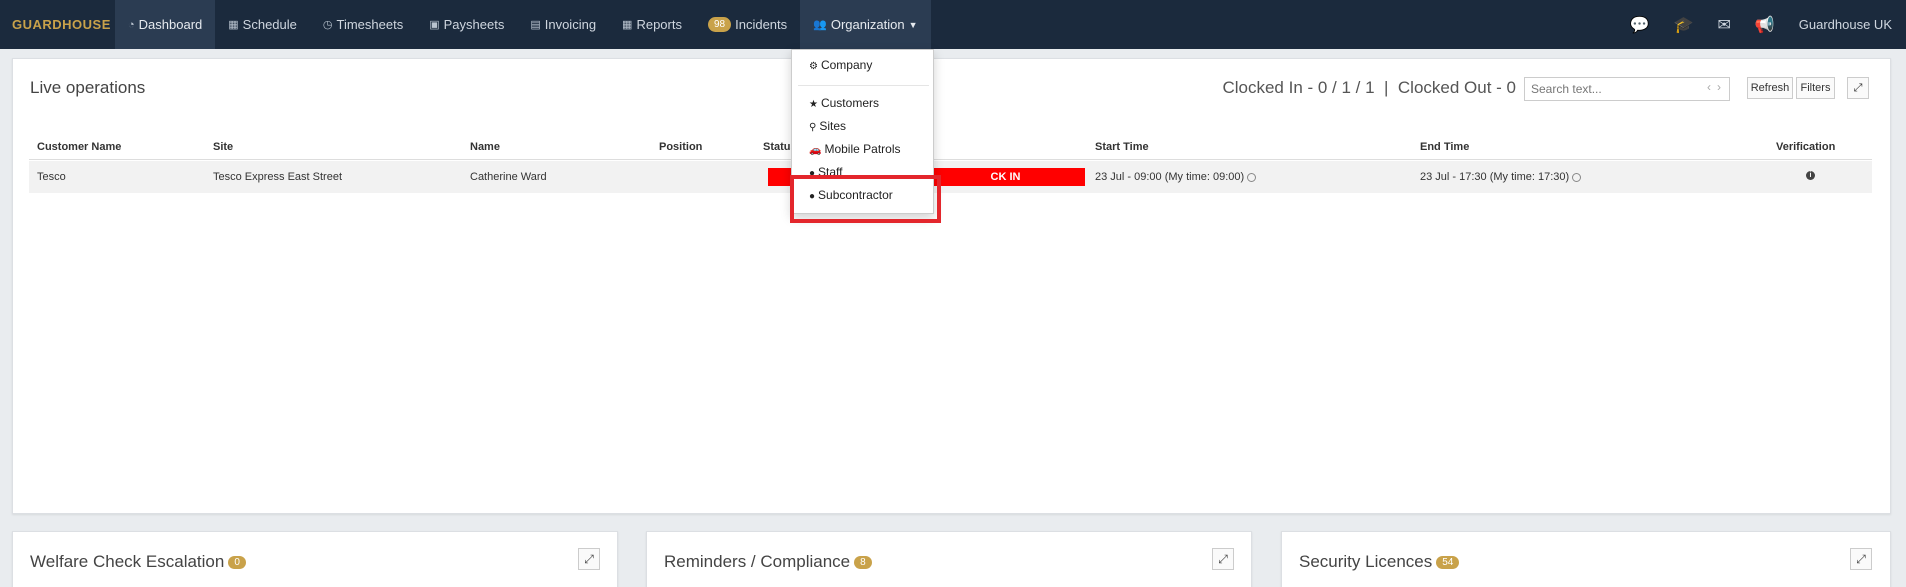 This screenshot has width=1906, height=587. I want to click on search-input, so click(1627, 89).